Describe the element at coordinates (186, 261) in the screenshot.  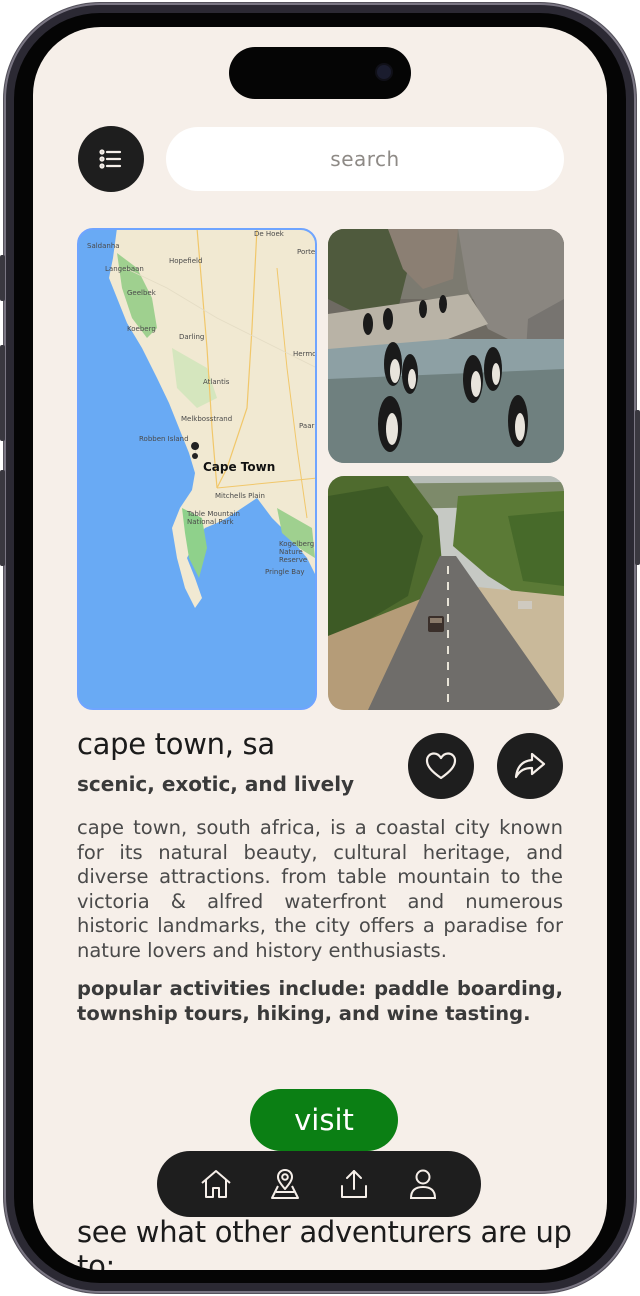
I see `map-label: Hopefield` at that location.